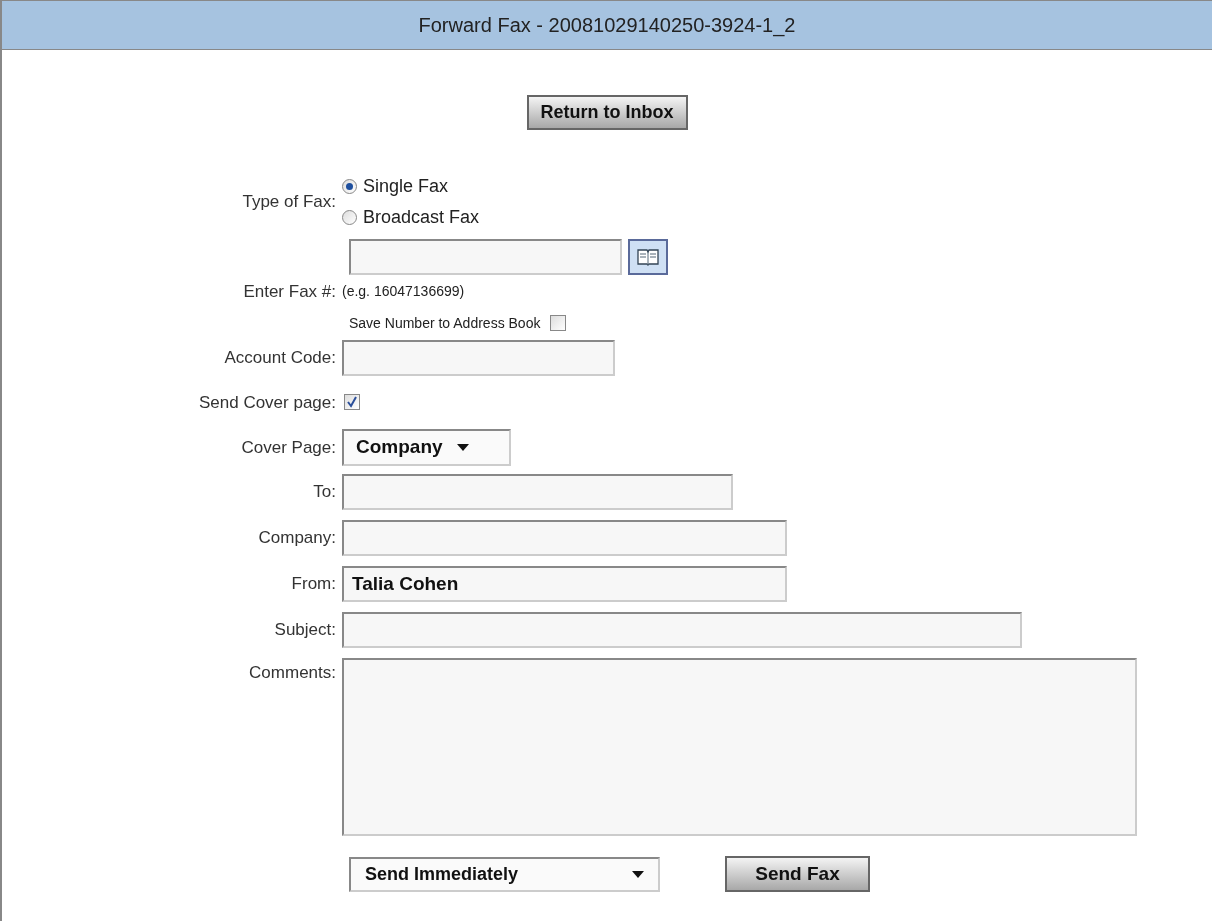 This screenshot has height=921, width=1212. What do you see at coordinates (313, 584) in the screenshot?
I see `field-label: From:` at bounding box center [313, 584].